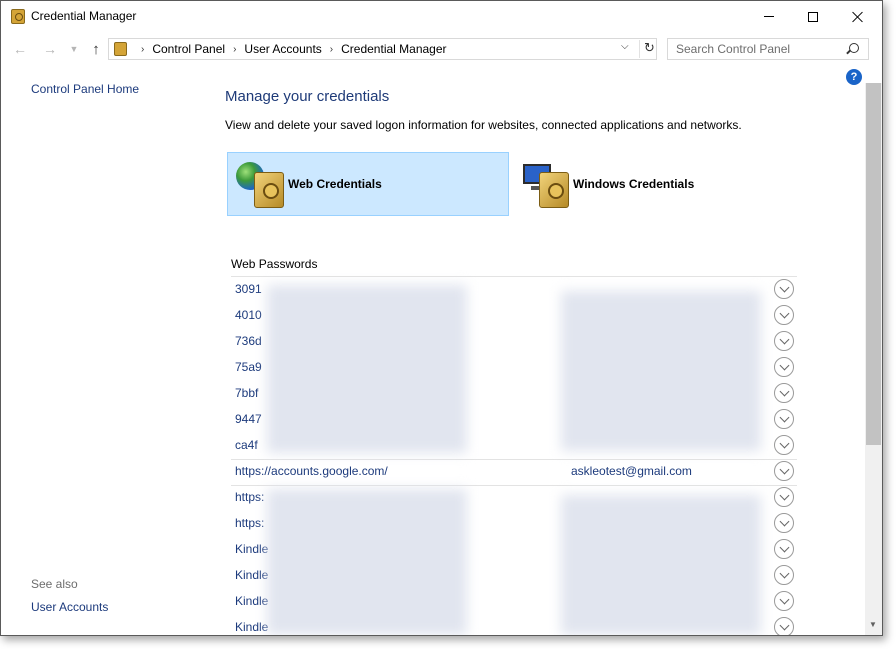 This screenshot has width=896, height=649. What do you see at coordinates (18, 16) in the screenshot?
I see `credential-vault-icon` at bounding box center [18, 16].